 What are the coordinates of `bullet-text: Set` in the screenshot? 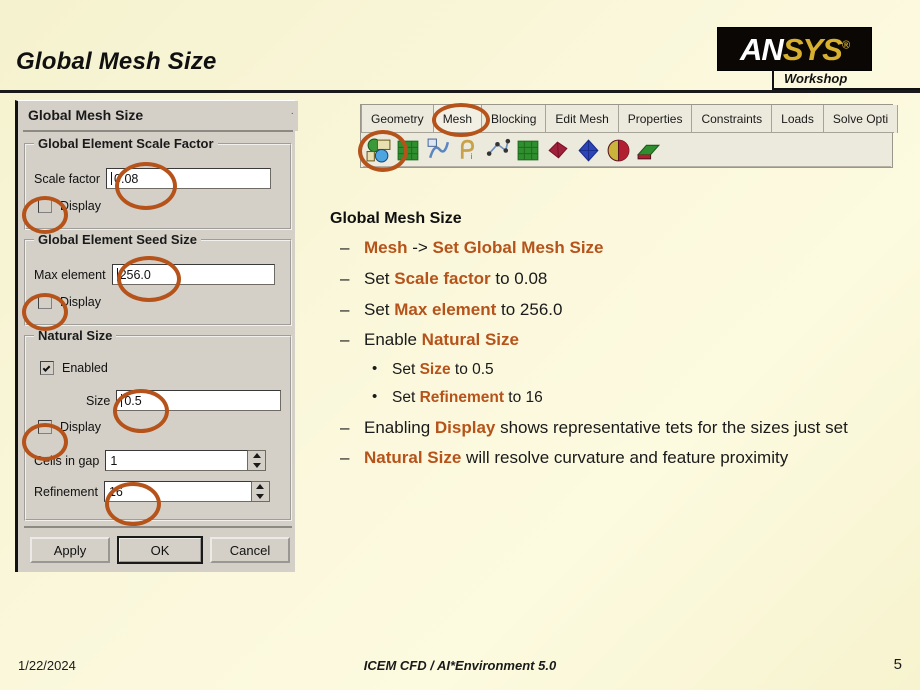 It's located at (406, 369).